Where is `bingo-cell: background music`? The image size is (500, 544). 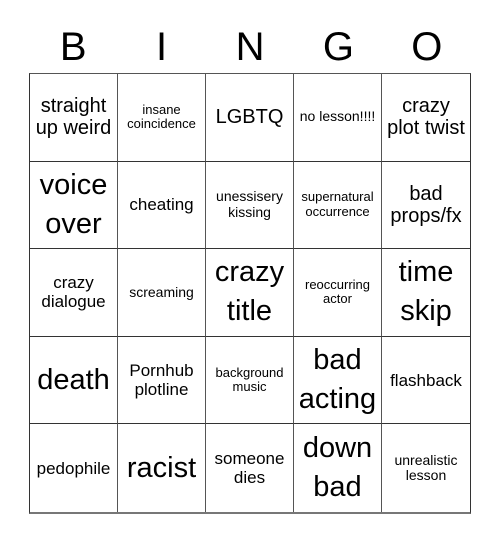 bingo-cell: background music is located at coordinates (250, 380).